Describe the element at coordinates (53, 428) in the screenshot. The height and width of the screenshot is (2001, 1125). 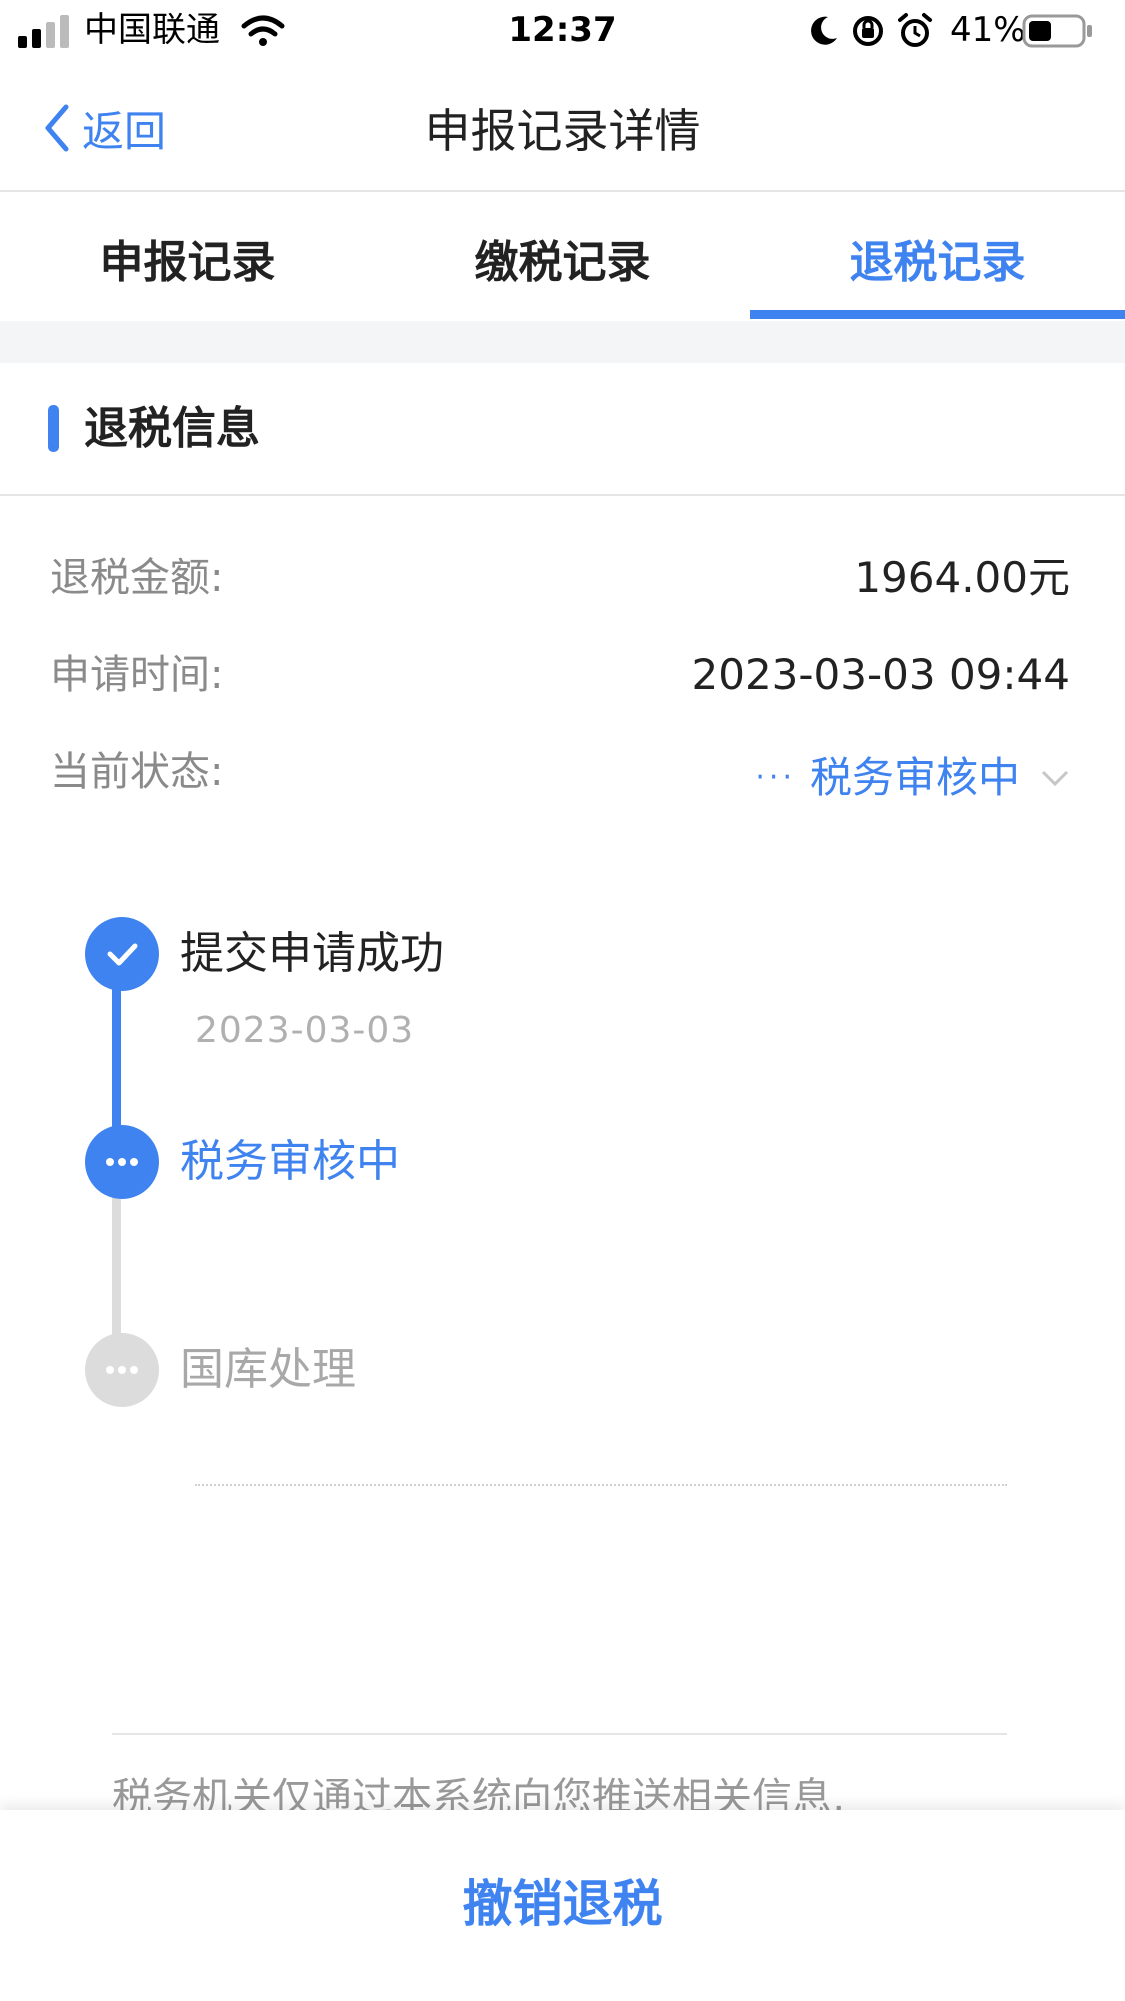
I see `section-marker` at that location.